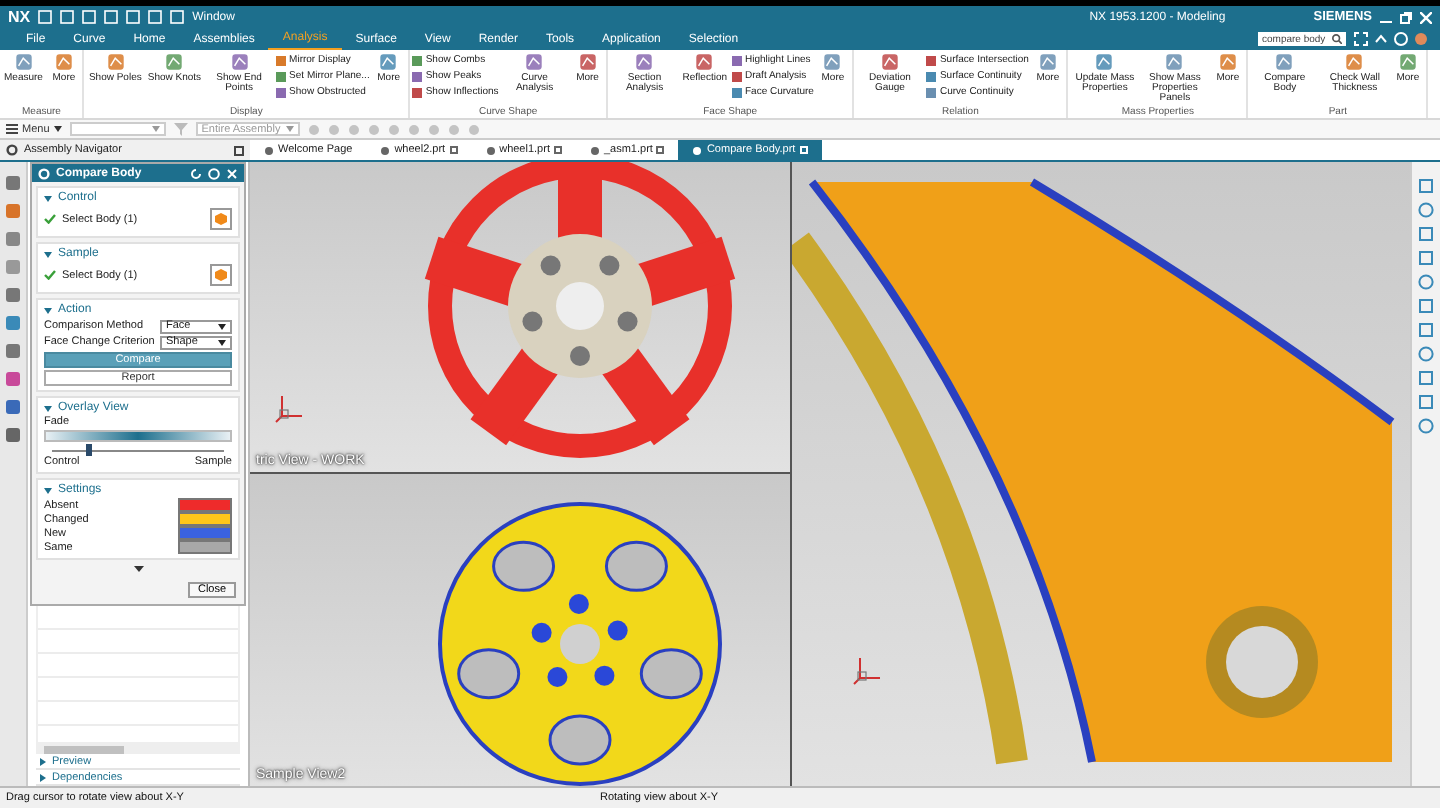 The height and width of the screenshot is (808, 1440). Describe the element at coordinates (12, 129) in the screenshot. I see `menu-icon` at that location.